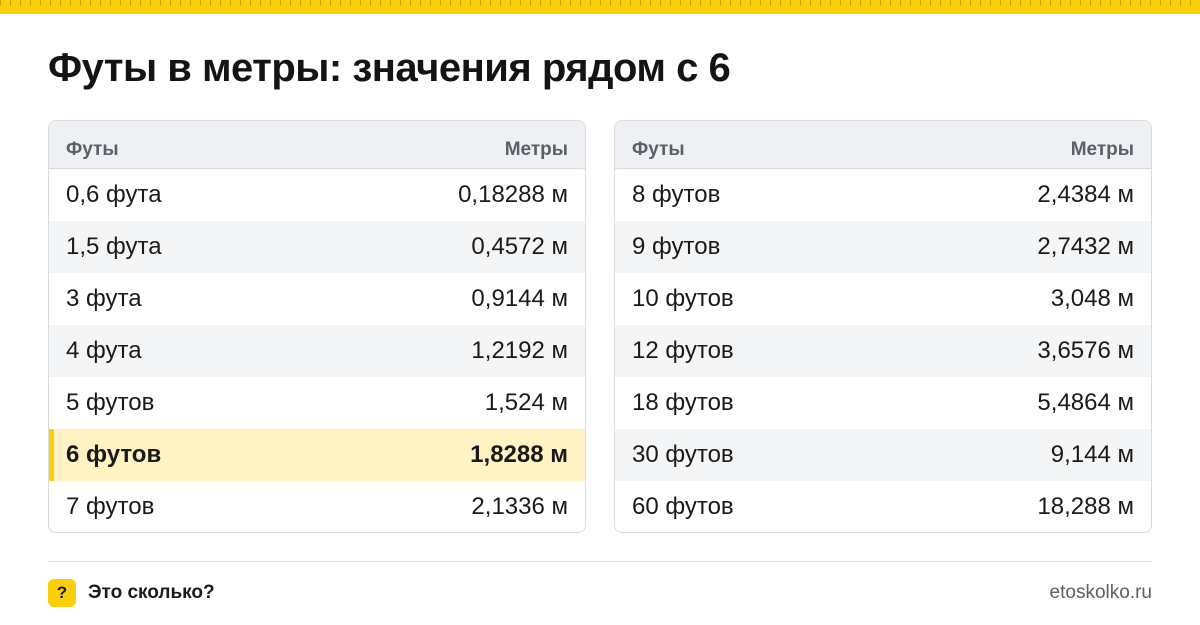 The width and height of the screenshot is (1200, 625). What do you see at coordinates (317, 247) in the screenshot?
I see `table-row: 1,5 фута 0,4572 м` at bounding box center [317, 247].